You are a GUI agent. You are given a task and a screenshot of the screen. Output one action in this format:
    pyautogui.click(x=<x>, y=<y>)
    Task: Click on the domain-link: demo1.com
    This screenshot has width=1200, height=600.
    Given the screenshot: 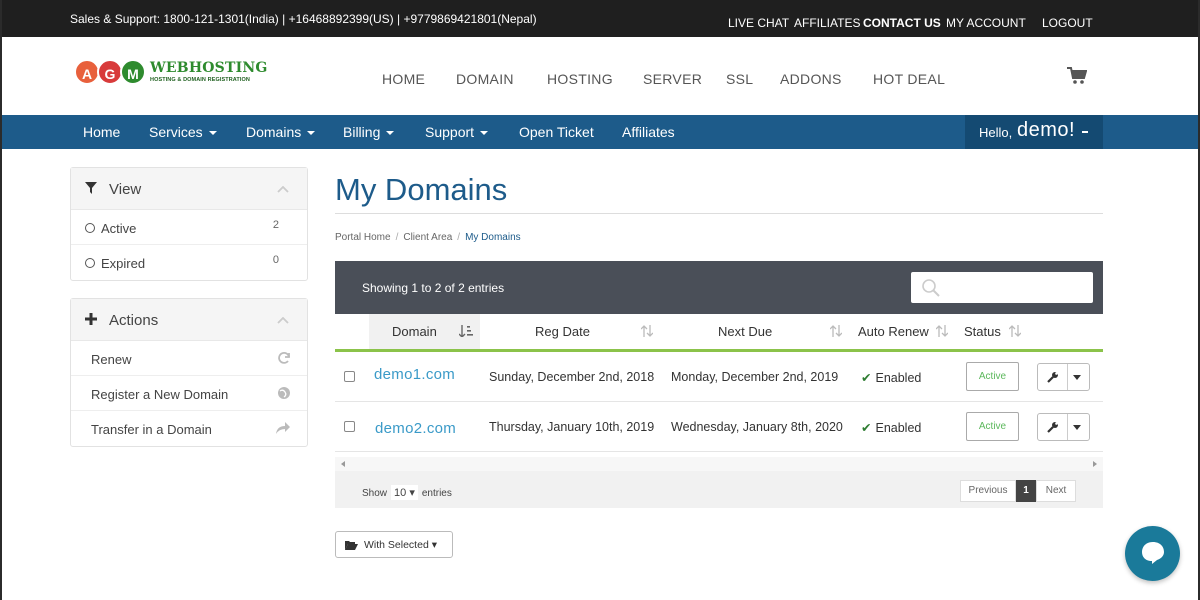 What is the action you would take?
    pyautogui.click(x=414, y=374)
    